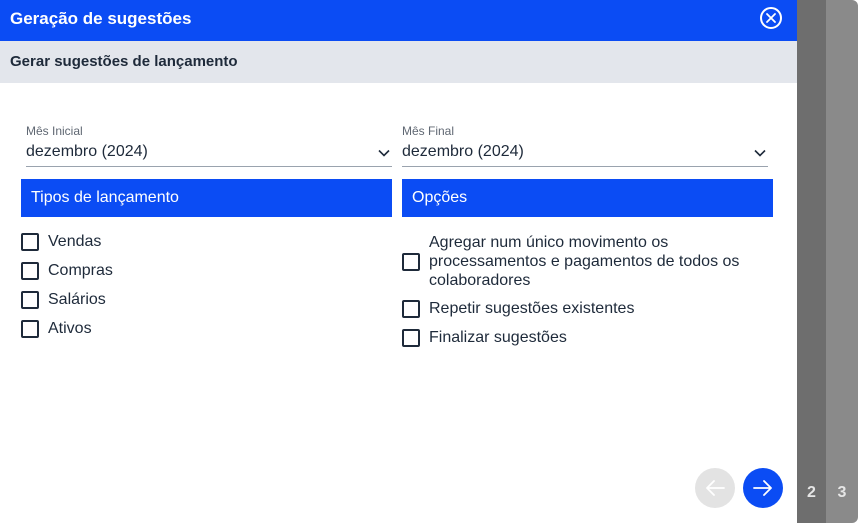 This screenshot has height=523, width=858. Describe the element at coordinates (842, 492) in the screenshot. I see `stack-number-3: 3` at that location.